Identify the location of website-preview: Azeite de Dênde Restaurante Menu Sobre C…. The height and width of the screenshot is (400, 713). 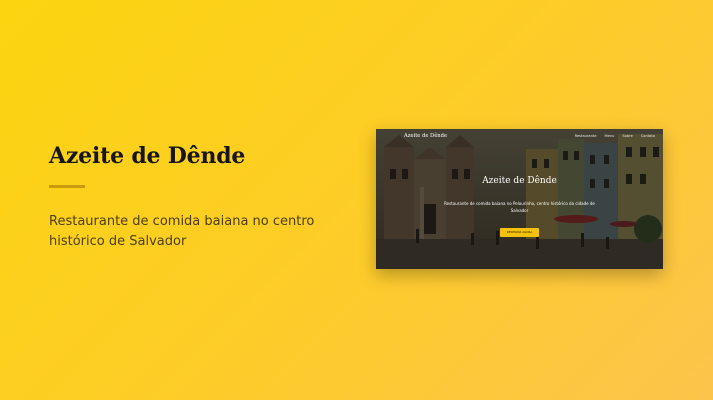
(519, 199).